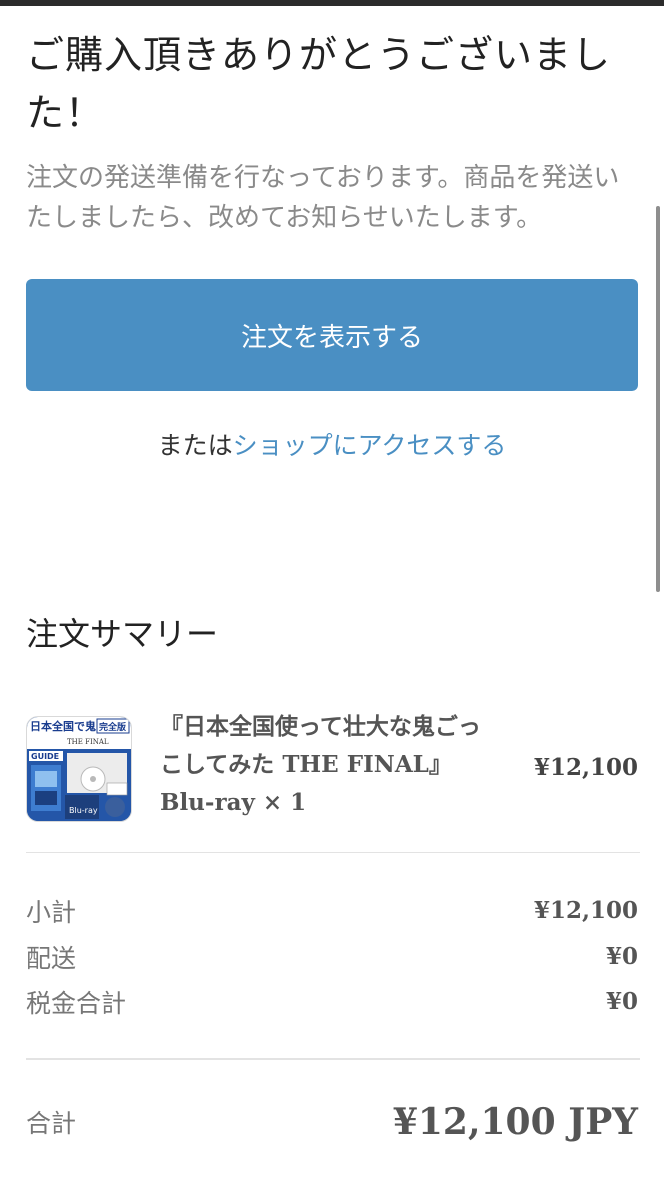 This screenshot has width=664, height=1199. What do you see at coordinates (332, 335) in the screenshot?
I see `view-order-button: 注文を表示する` at bounding box center [332, 335].